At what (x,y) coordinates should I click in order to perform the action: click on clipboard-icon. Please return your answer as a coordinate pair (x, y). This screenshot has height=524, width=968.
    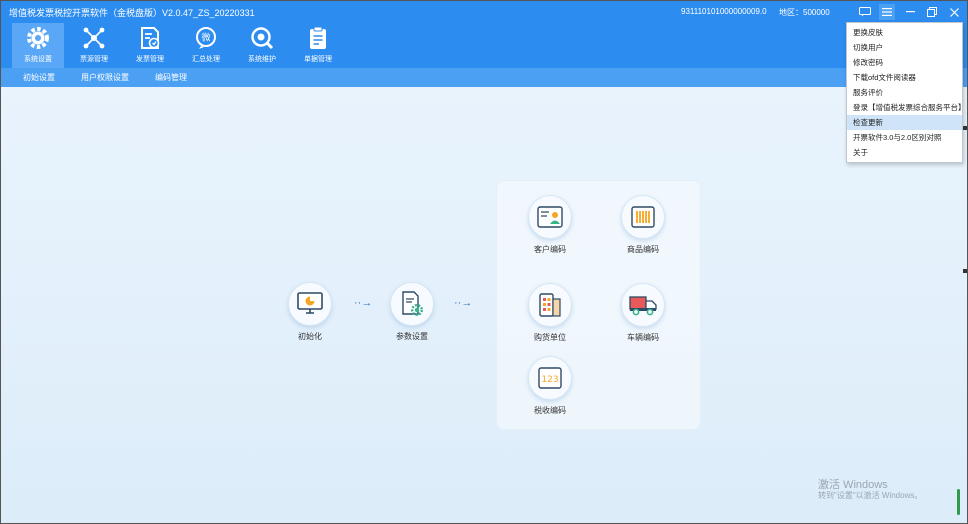
    Looking at the image, I should click on (318, 37).